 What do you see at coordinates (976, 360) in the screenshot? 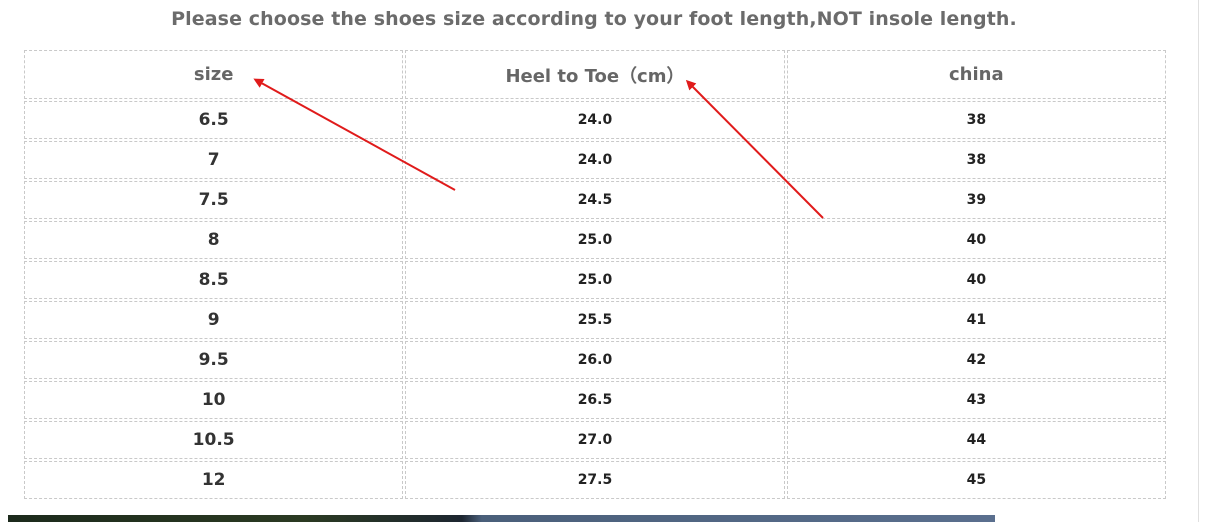
I see `china-size-cell: 42` at bounding box center [976, 360].